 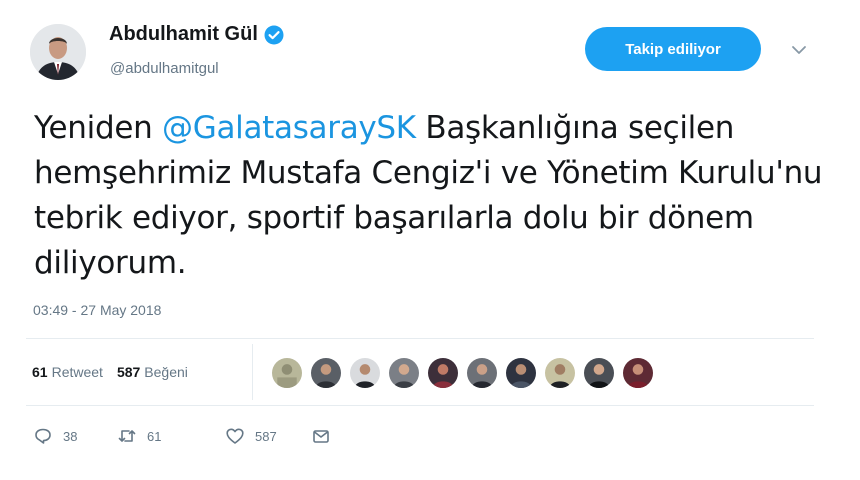 I want to click on retweet-stat-count: 61, so click(x=40, y=372).